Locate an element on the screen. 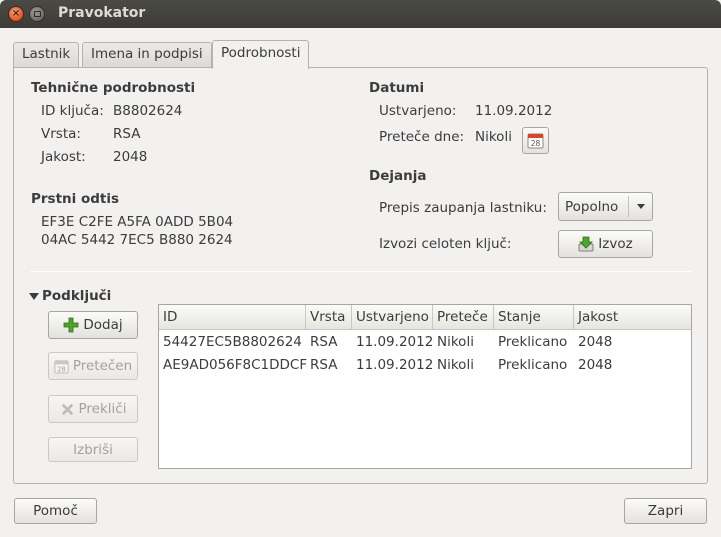 Image resolution: width=721 pixels, height=537 pixels. delete-subkey-button: Izbriši is located at coordinates (93, 449).